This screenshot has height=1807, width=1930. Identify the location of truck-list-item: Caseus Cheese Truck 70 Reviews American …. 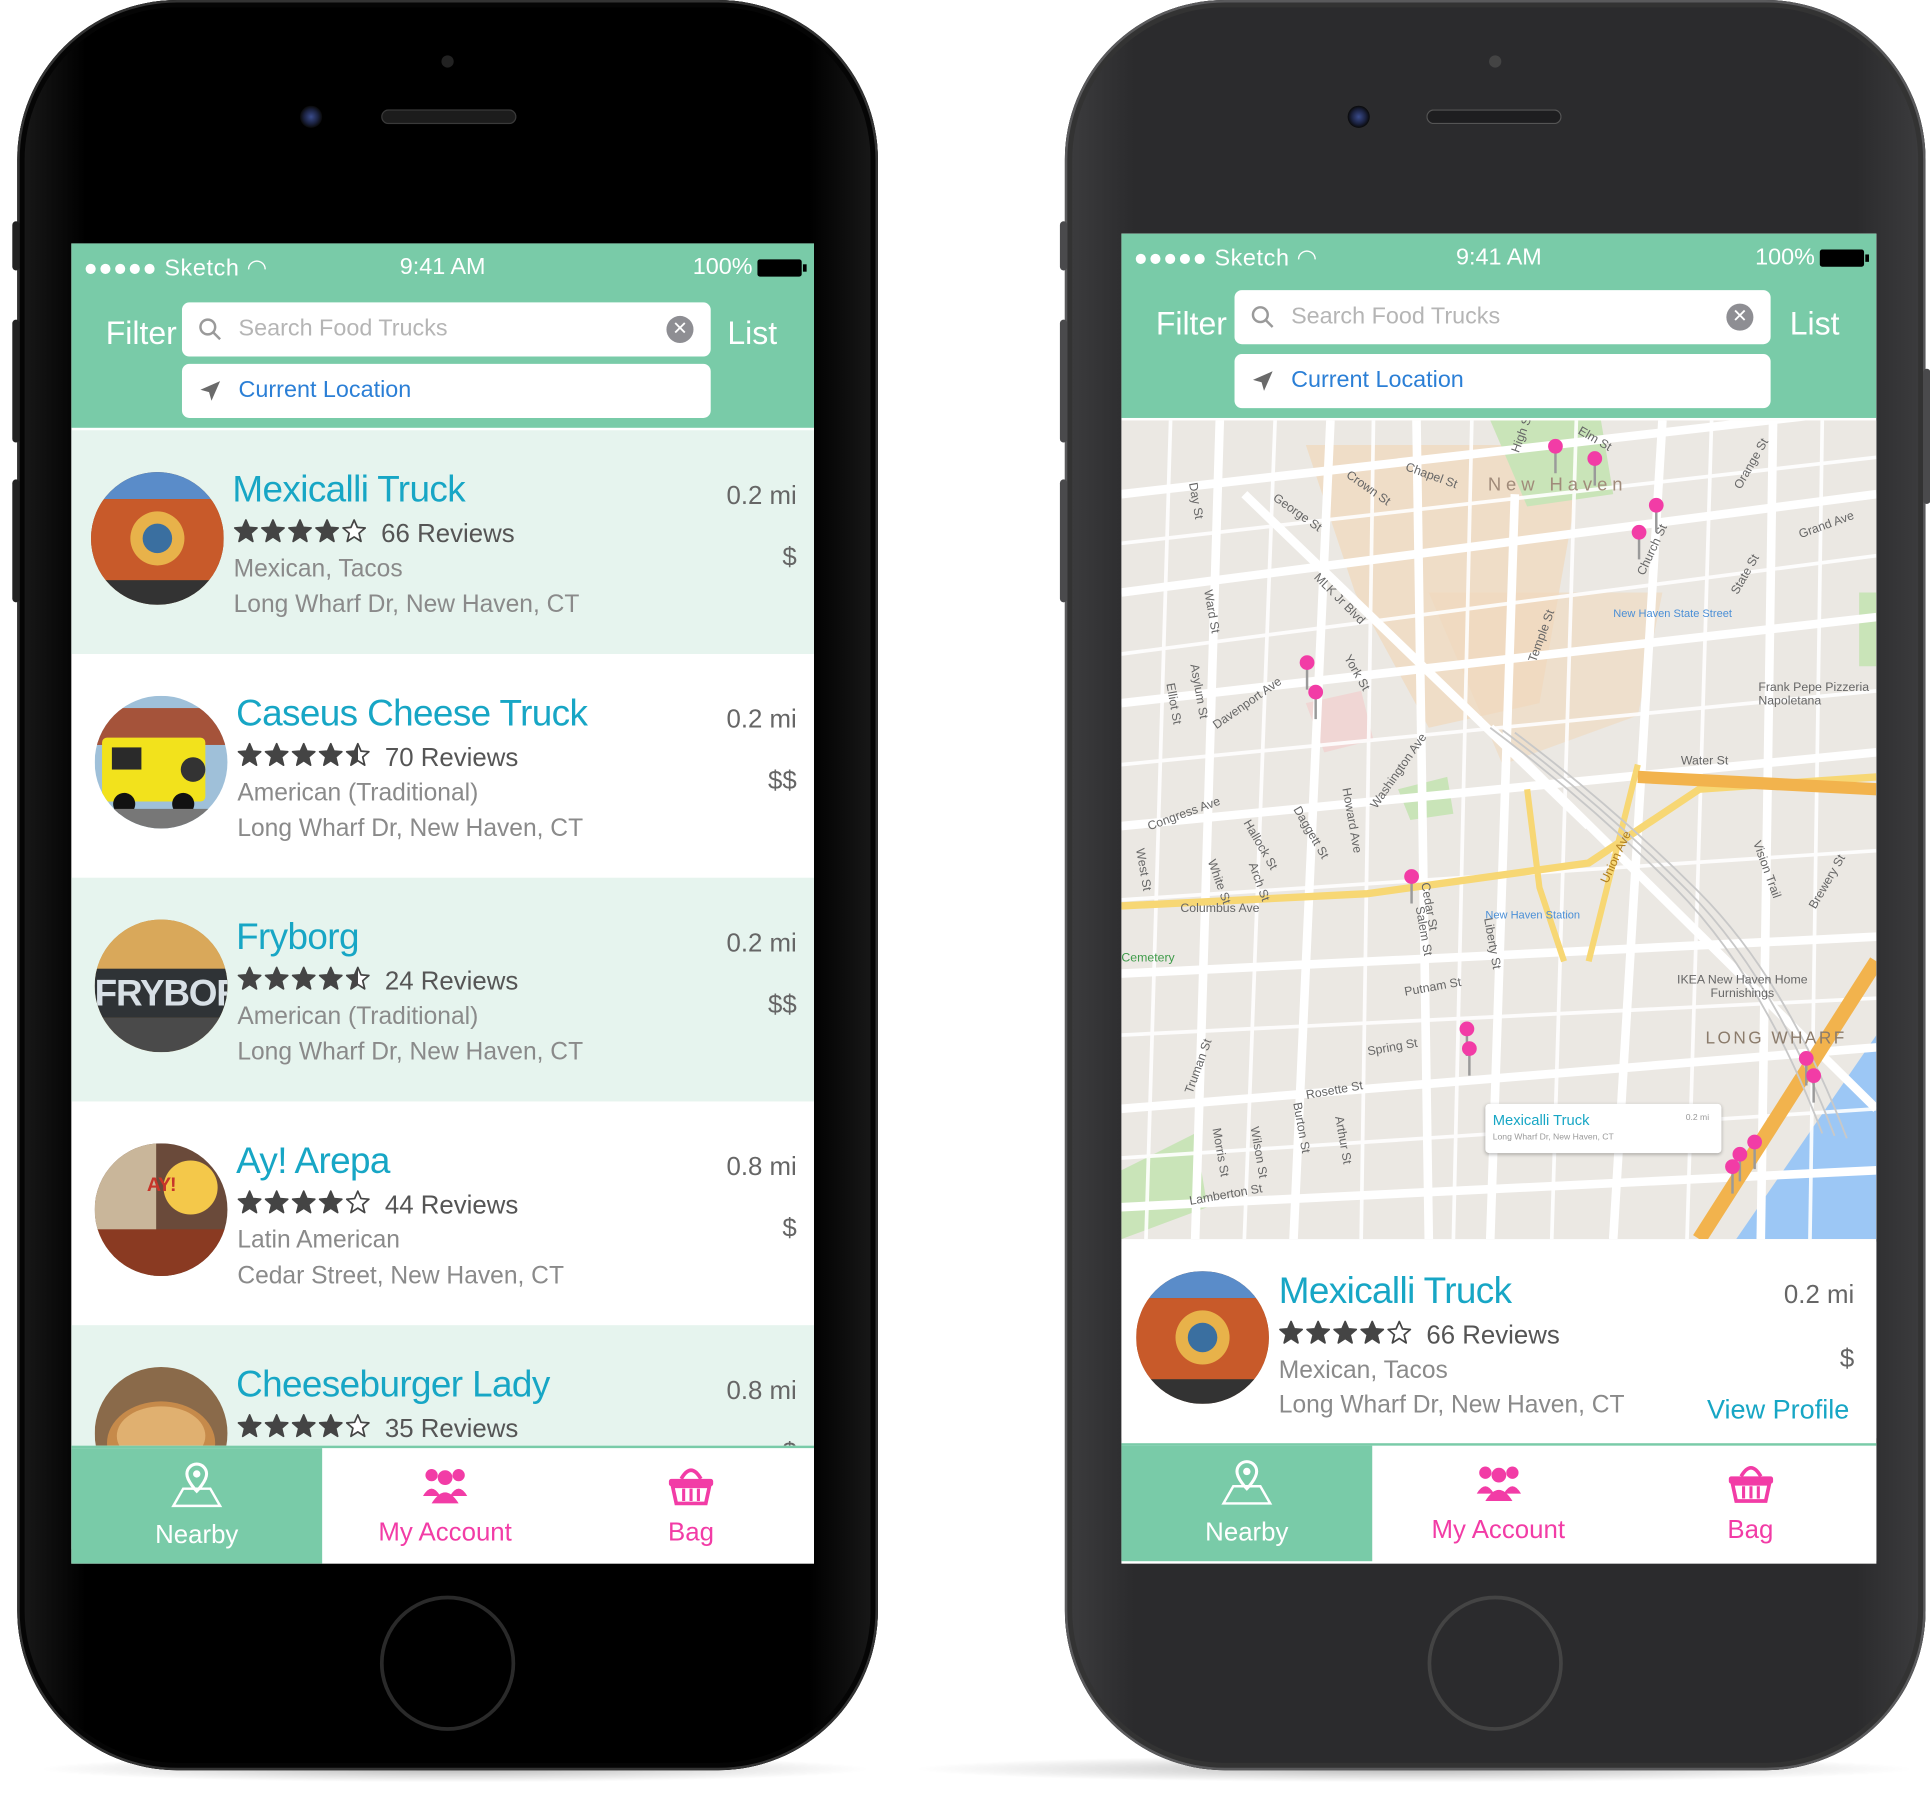
(442, 766).